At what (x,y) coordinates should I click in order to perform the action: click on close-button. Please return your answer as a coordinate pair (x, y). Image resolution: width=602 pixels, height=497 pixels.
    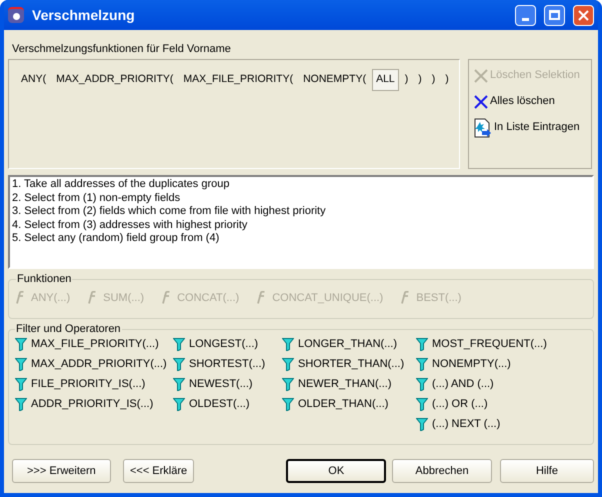
    Looking at the image, I should click on (583, 15).